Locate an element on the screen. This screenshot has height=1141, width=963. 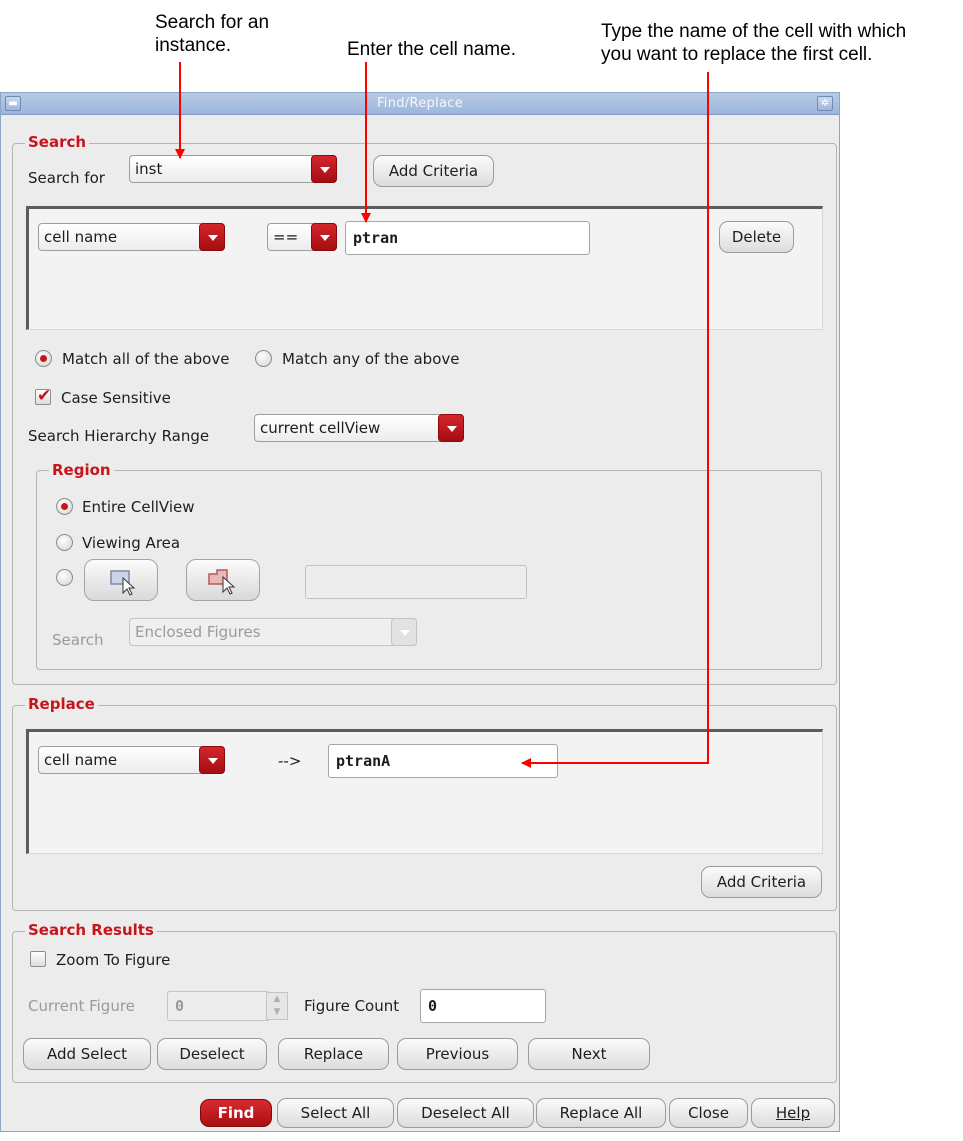
arrow-to-replace-name is located at coordinates (615, 420).